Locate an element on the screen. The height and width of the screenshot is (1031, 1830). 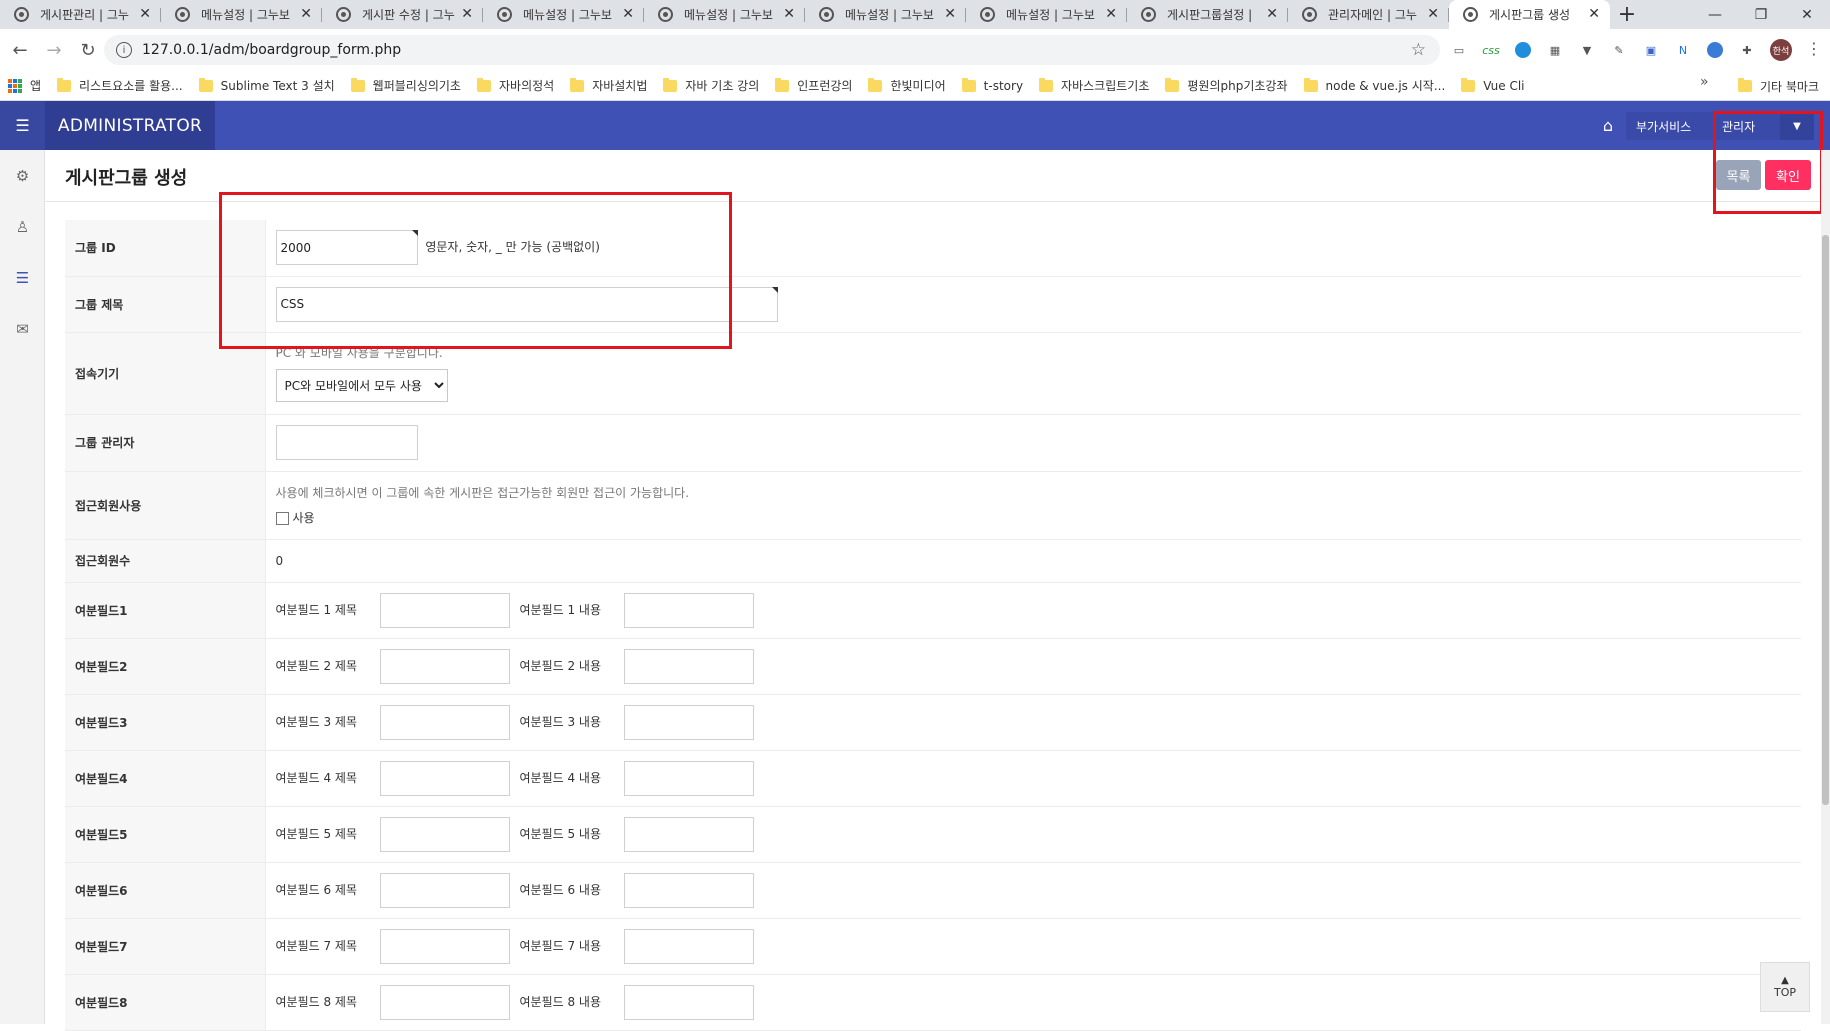
browser-tab: 게시판관리 | 그누 ✕ is located at coordinates (80, 14).